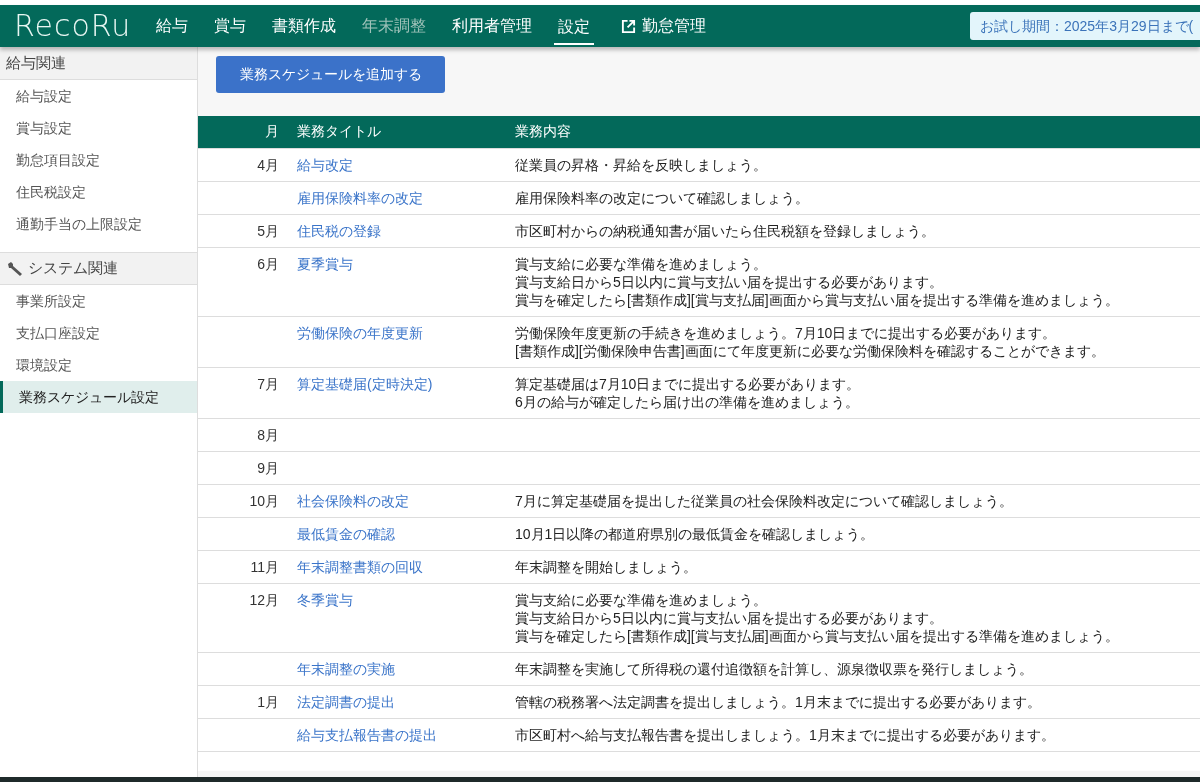  I want to click on nav-tab: 書類作成, so click(304, 26).